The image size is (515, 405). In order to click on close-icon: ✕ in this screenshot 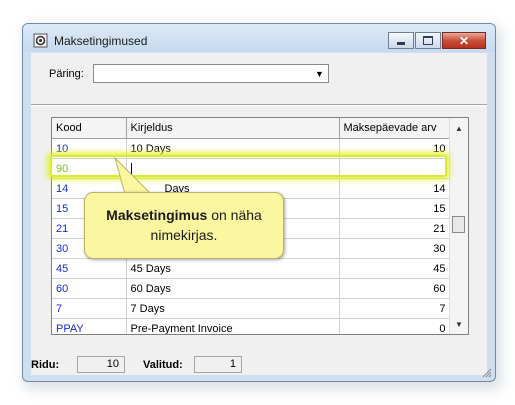, I will do `click(464, 40)`.